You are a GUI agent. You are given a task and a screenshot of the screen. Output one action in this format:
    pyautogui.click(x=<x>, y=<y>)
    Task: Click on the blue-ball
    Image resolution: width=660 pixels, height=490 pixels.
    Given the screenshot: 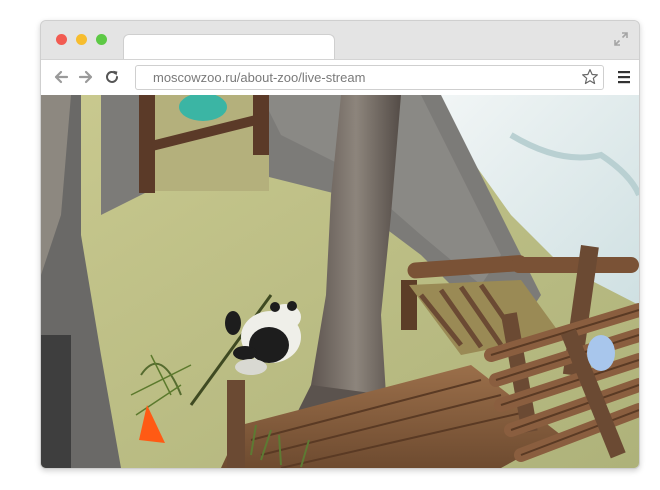 What is the action you would take?
    pyautogui.click(x=601, y=353)
    